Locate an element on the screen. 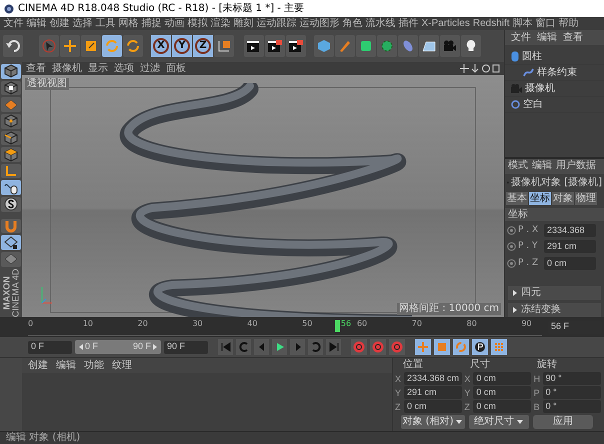 The width and height of the screenshot is (604, 444). value-field: 291 cm is located at coordinates (570, 247).